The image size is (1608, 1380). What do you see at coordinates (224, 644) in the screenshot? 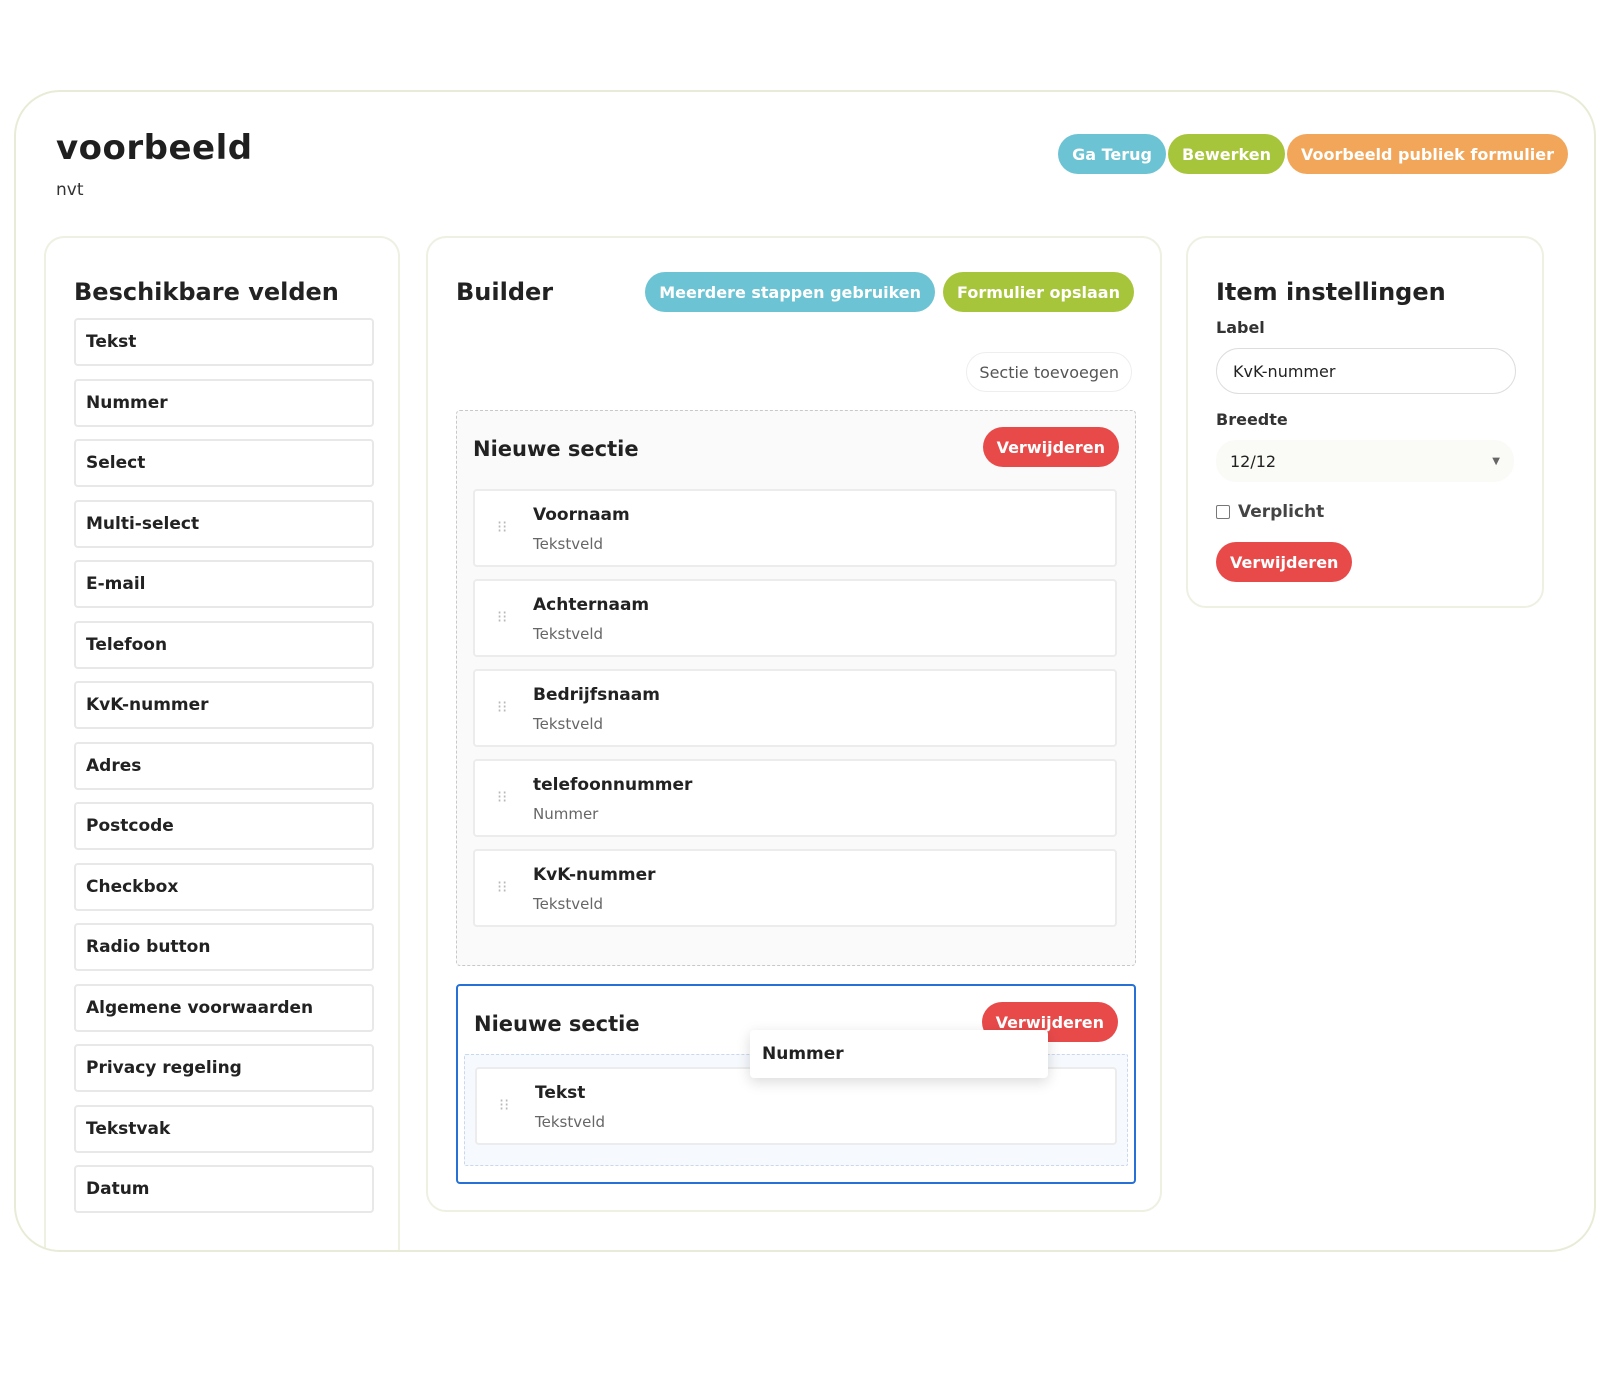
I see `field-type-telefoon: Telefoon` at bounding box center [224, 644].